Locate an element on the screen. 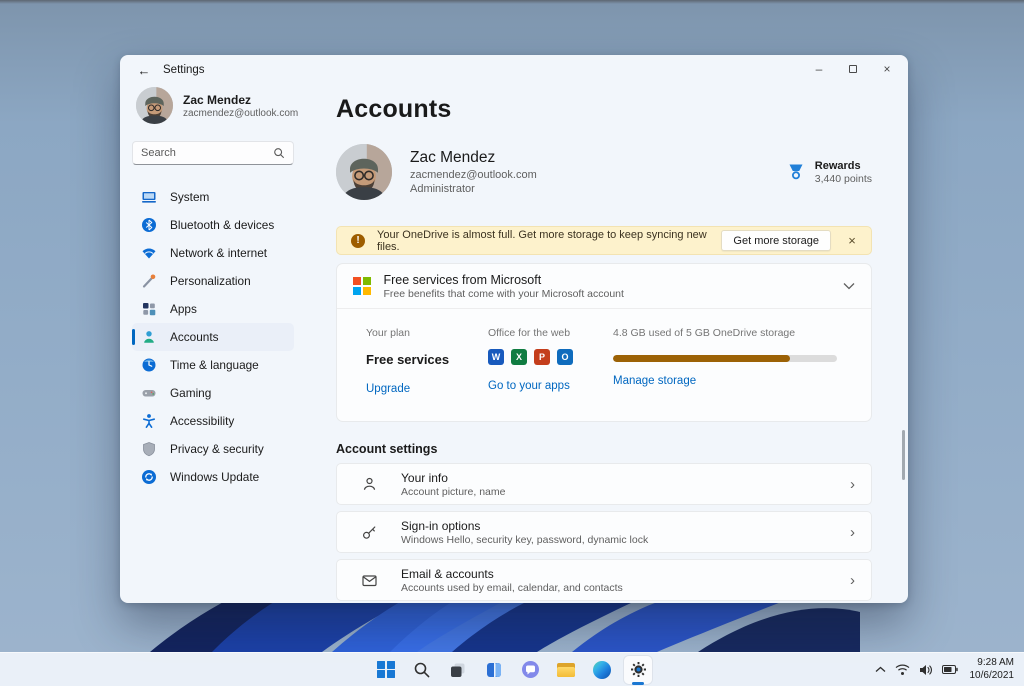 The height and width of the screenshot is (686, 1024). rewards-medal-icon is located at coordinates (796, 172).